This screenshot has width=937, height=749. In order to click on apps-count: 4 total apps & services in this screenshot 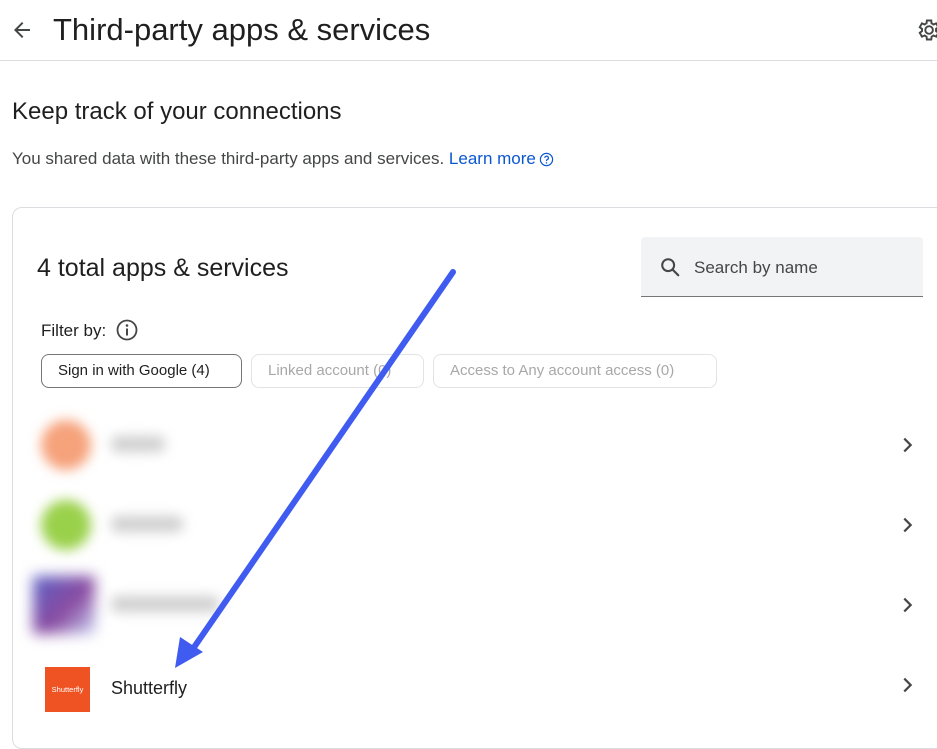, I will do `click(163, 268)`.